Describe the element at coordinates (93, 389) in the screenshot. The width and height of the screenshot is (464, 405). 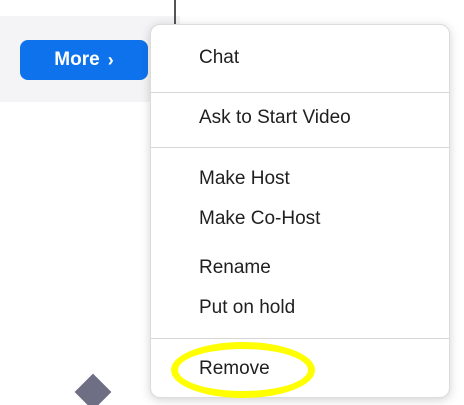
I see `diamond-icon` at that location.